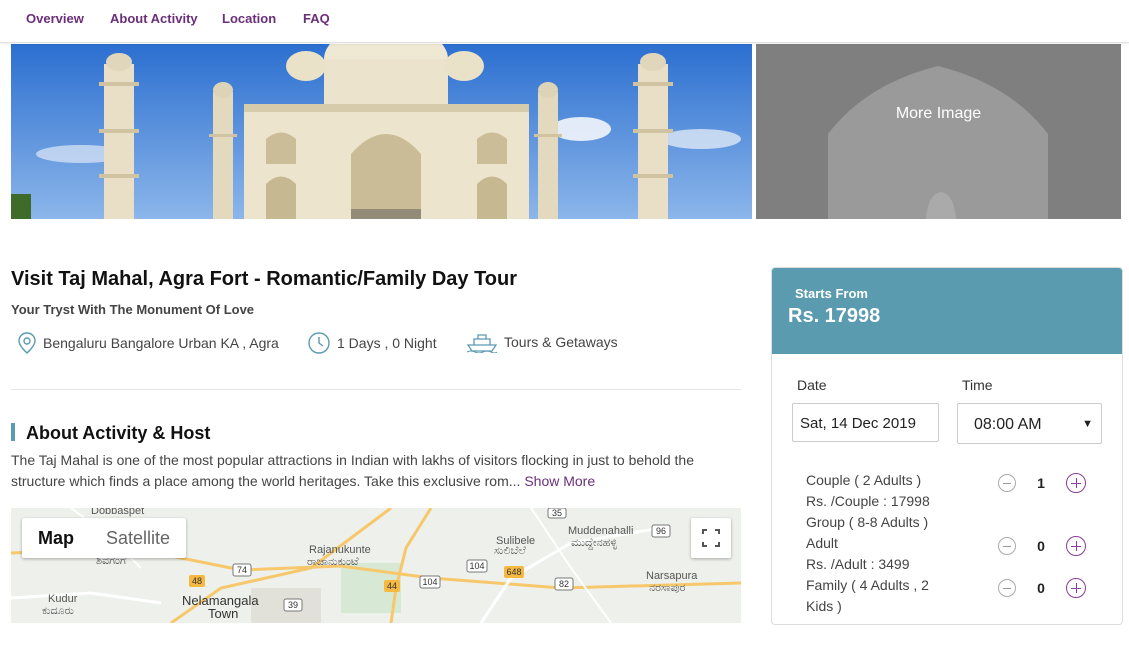 This screenshot has height=645, width=1129. What do you see at coordinates (947, 311) in the screenshot?
I see `price-header: Starts From Rs. 17998` at bounding box center [947, 311].